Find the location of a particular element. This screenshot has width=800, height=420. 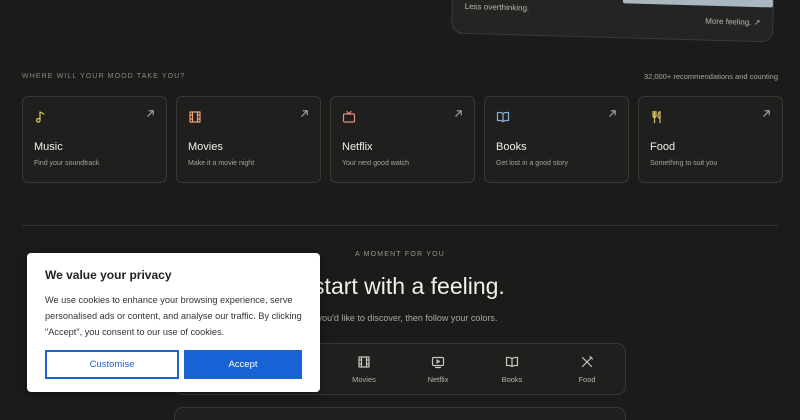

card-title: Netflix is located at coordinates (357, 147).